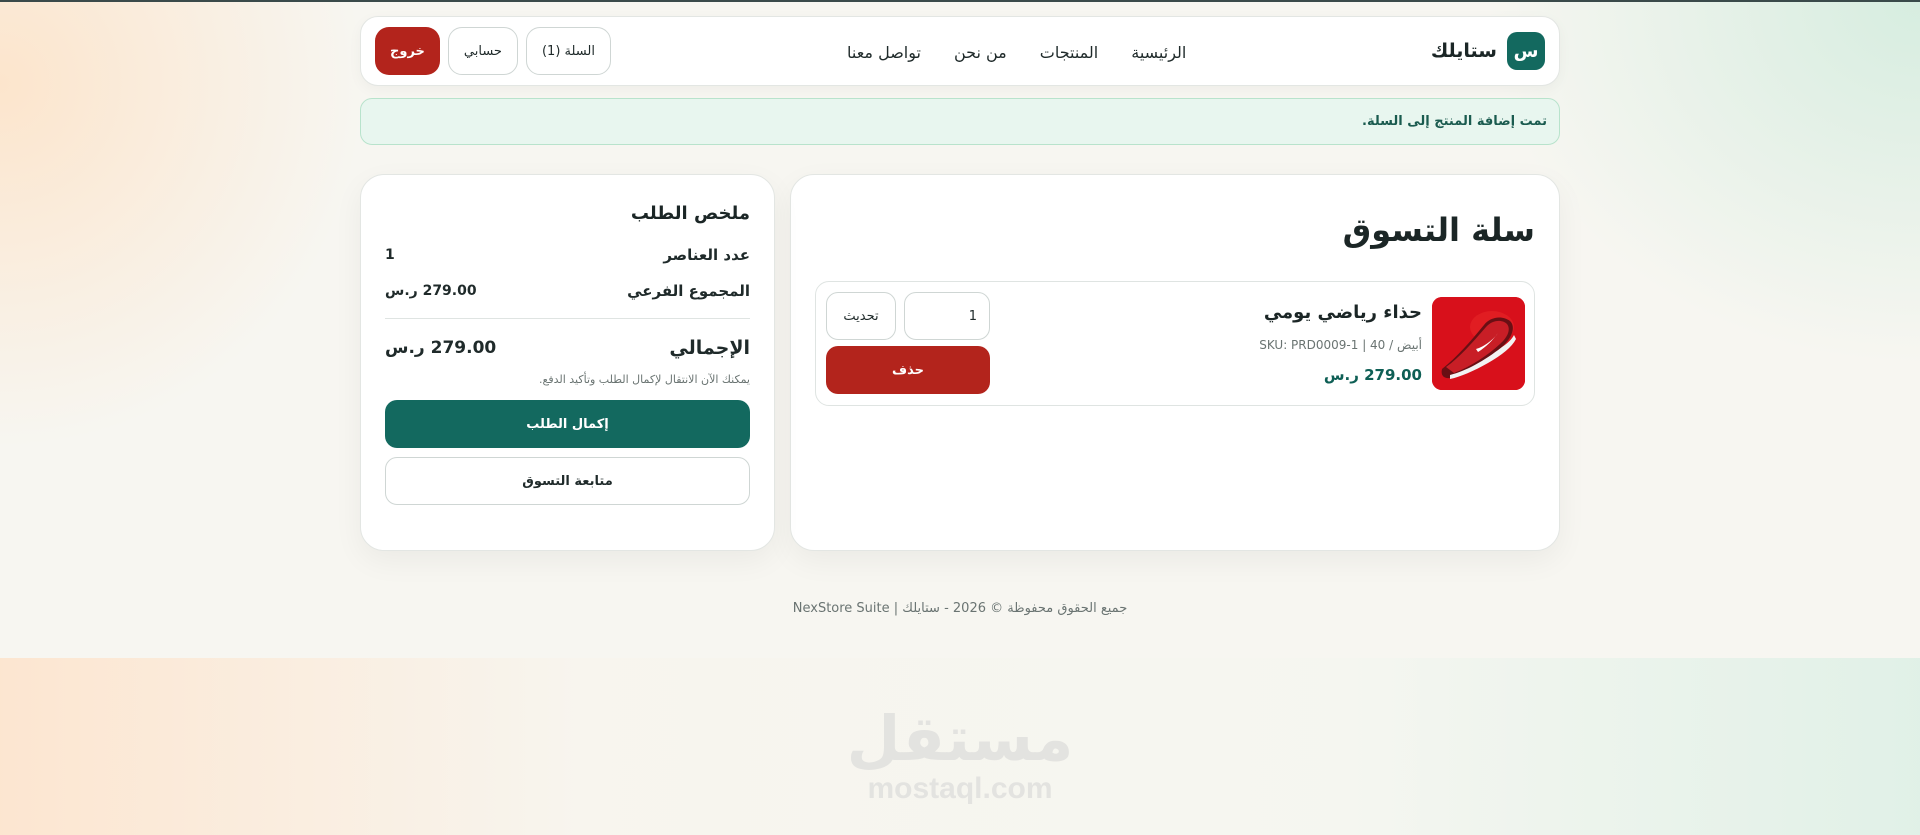  Describe the element at coordinates (407, 51) in the screenshot. I see `logout-button: خروج` at that location.